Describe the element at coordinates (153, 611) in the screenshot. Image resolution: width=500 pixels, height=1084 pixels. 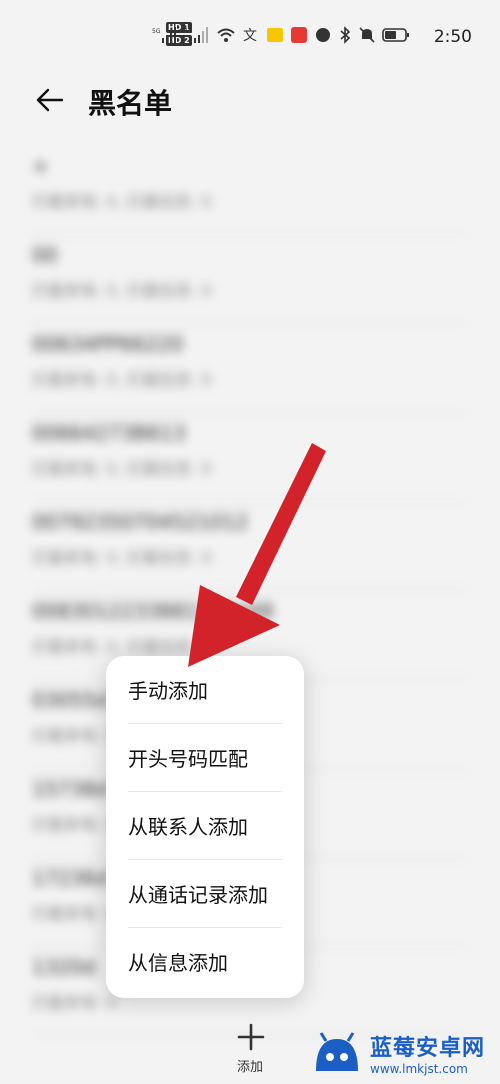
I see `entry-number: 0083012233881335448` at that location.